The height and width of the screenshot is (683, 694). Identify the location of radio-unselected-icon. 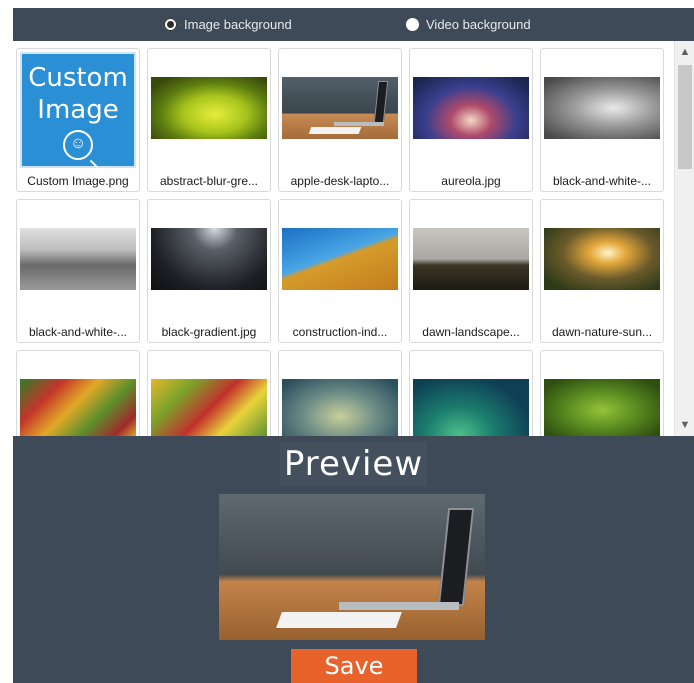
(412, 24).